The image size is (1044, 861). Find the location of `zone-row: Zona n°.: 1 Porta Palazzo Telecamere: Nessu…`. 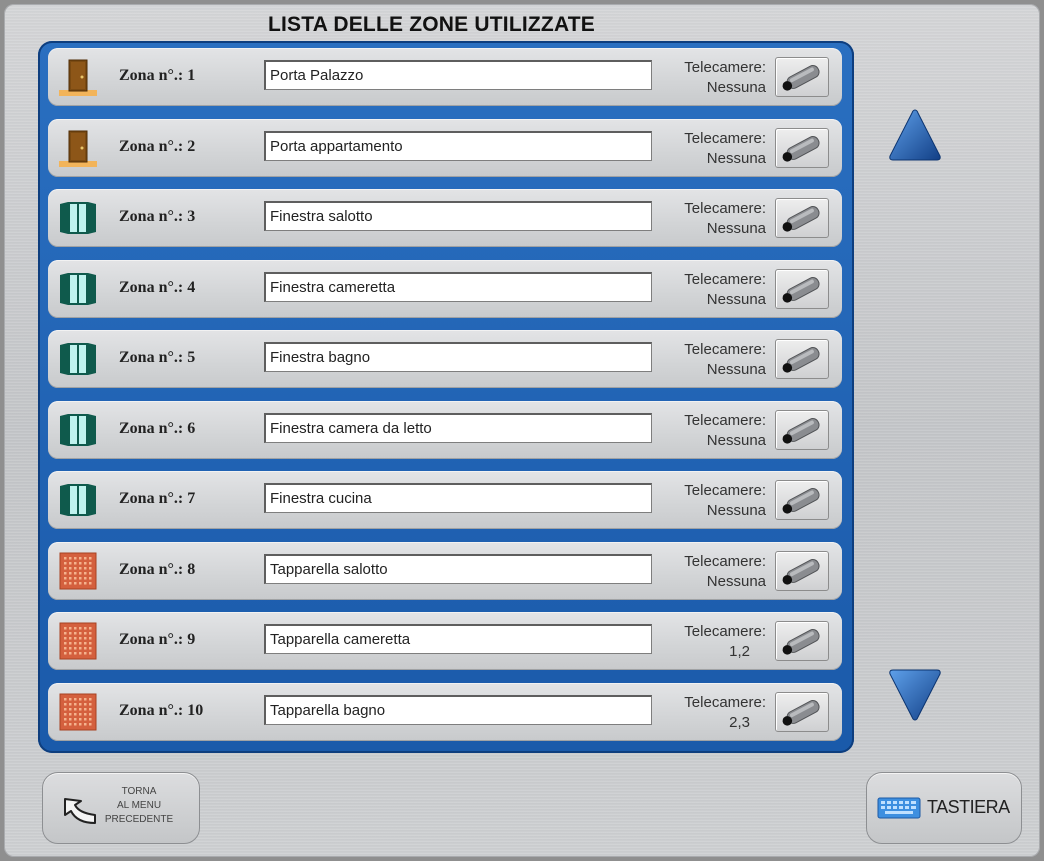

zone-row: Zona n°.: 1 Porta Palazzo Telecamere: Nessu… is located at coordinates (445, 77).